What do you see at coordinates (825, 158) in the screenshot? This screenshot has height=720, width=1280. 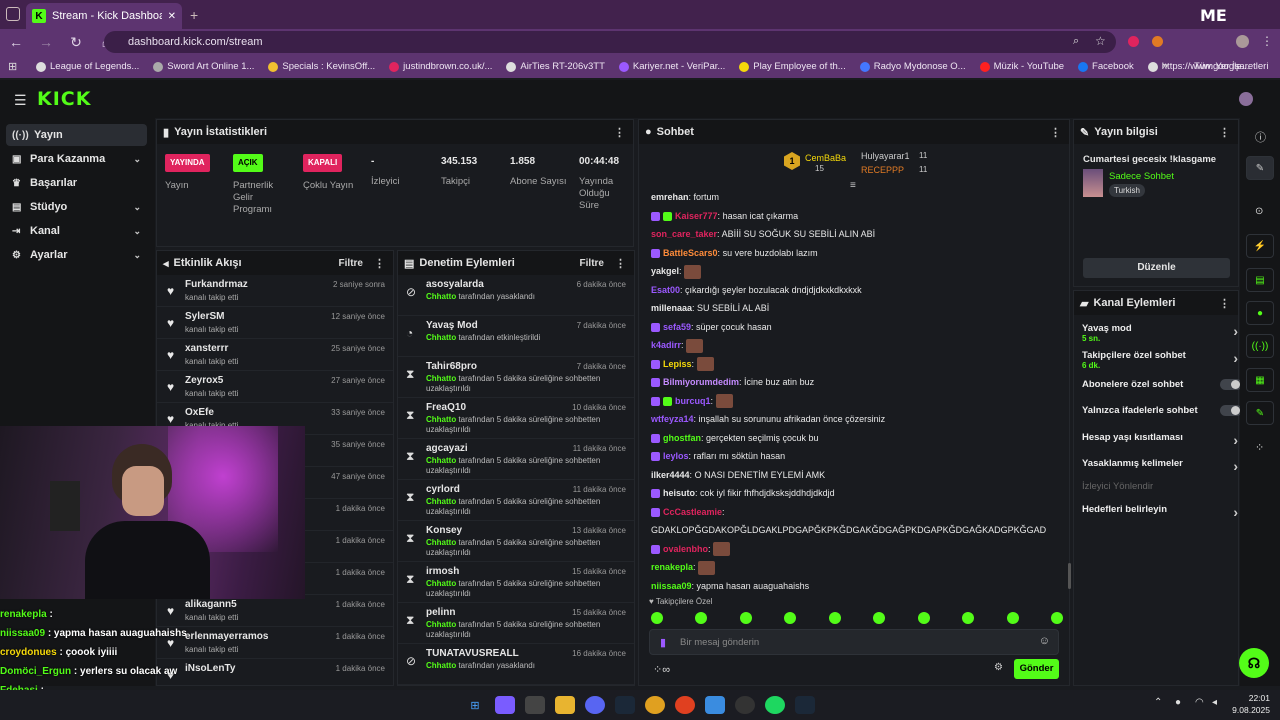 I see `top-gifter-name: CemBaBa` at bounding box center [825, 158].